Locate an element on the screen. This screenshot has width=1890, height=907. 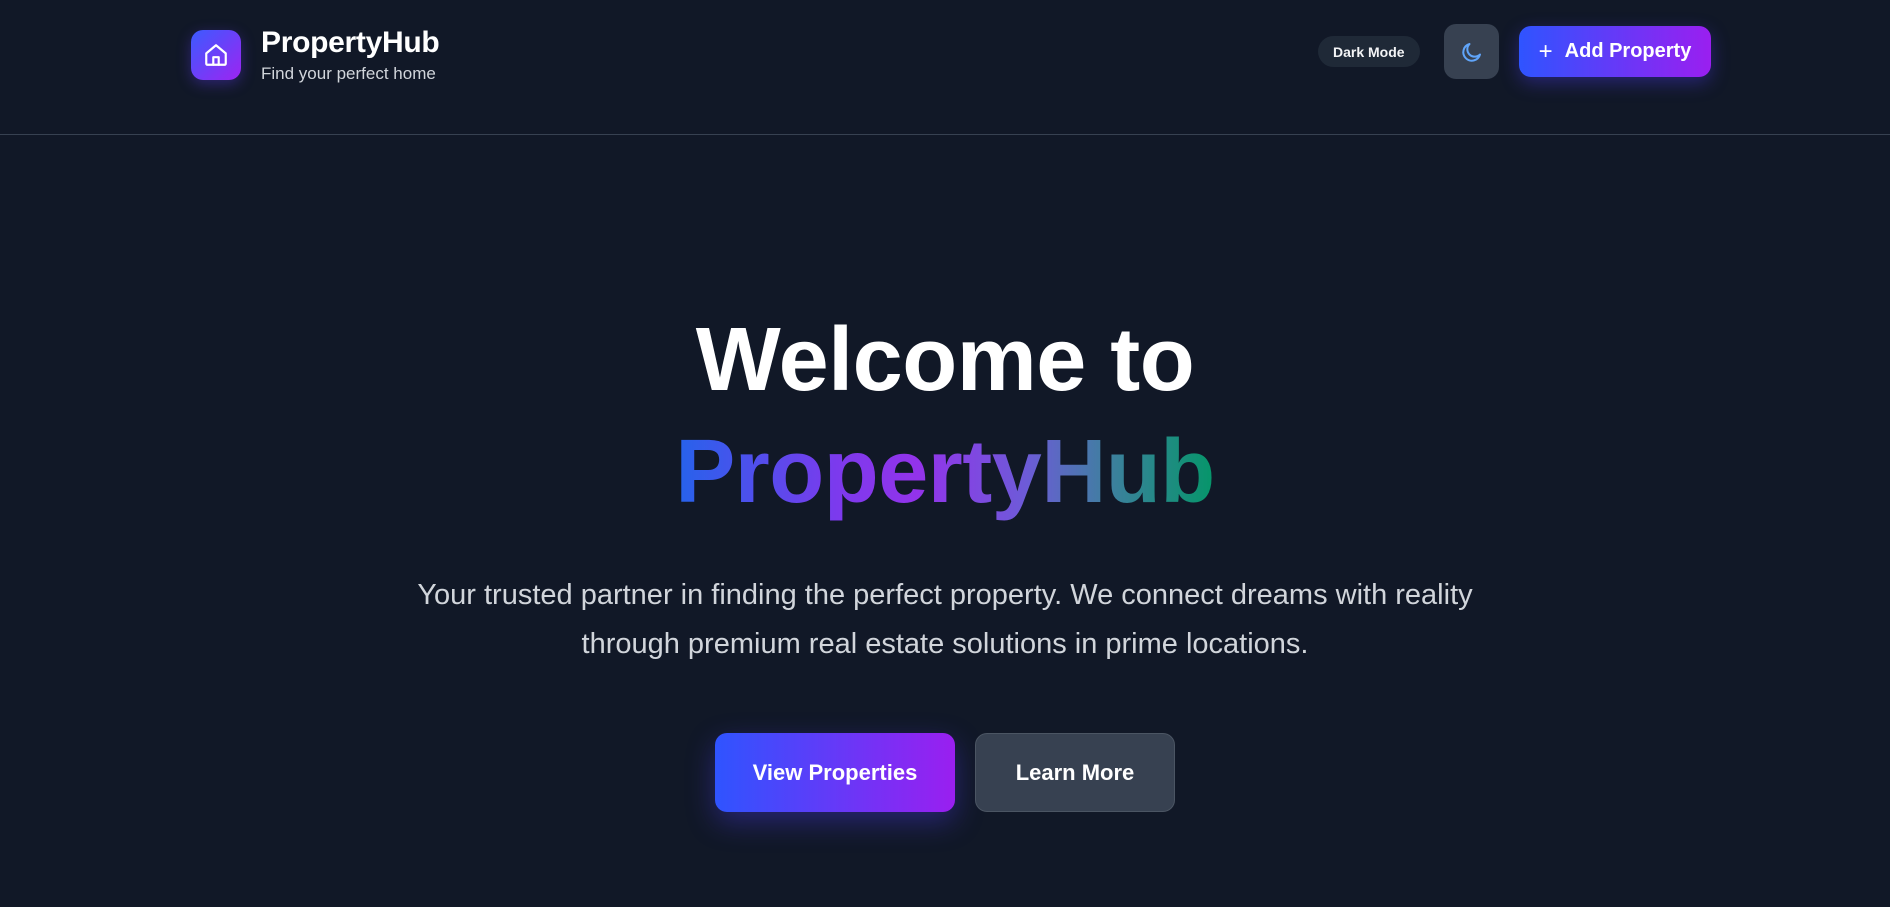
add-property-button: + Add Property is located at coordinates (1615, 51).